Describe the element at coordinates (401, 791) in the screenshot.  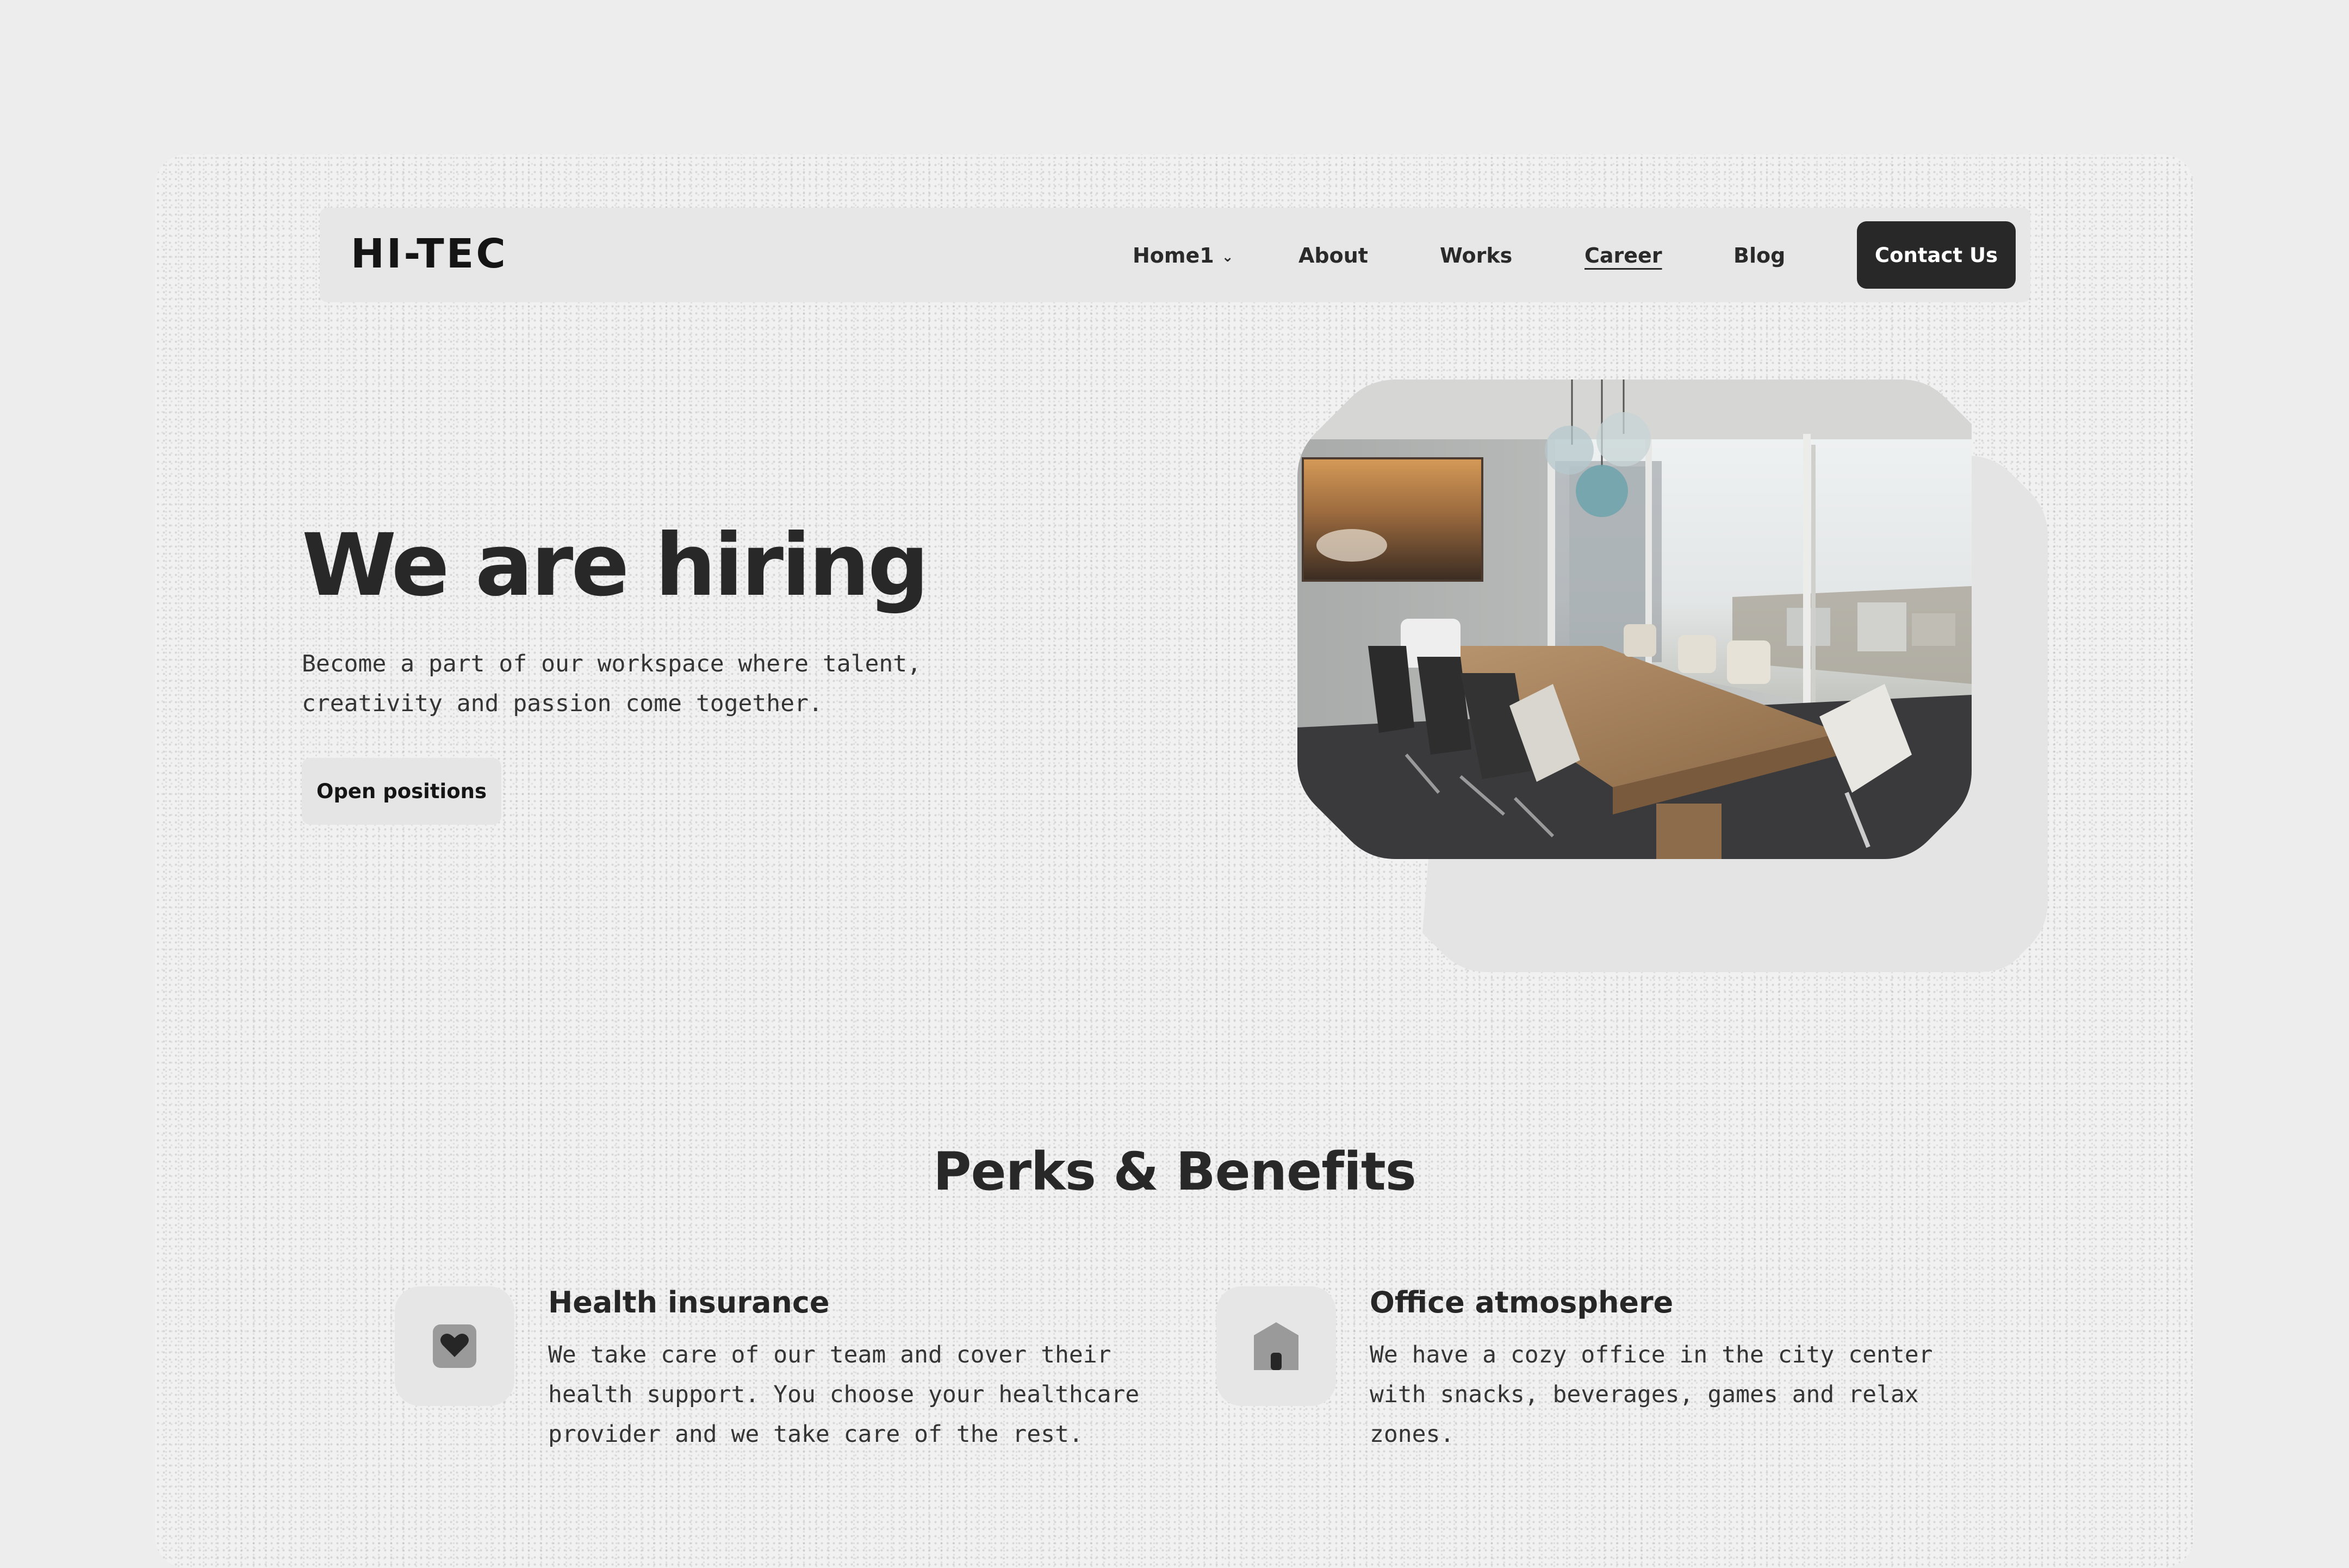
I see `open-positions-button: Open positions` at that location.